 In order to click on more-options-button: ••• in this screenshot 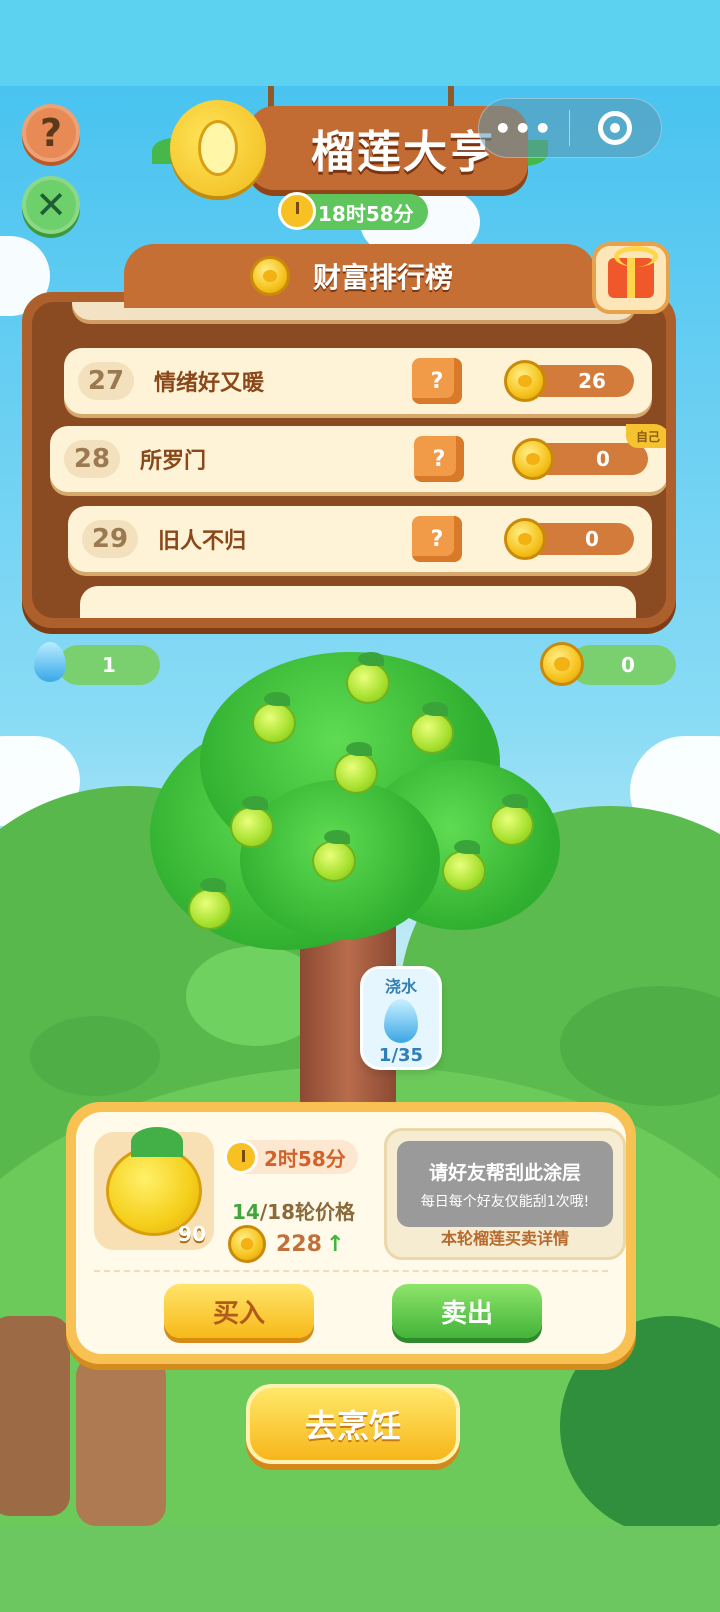, I will do `click(524, 128)`.